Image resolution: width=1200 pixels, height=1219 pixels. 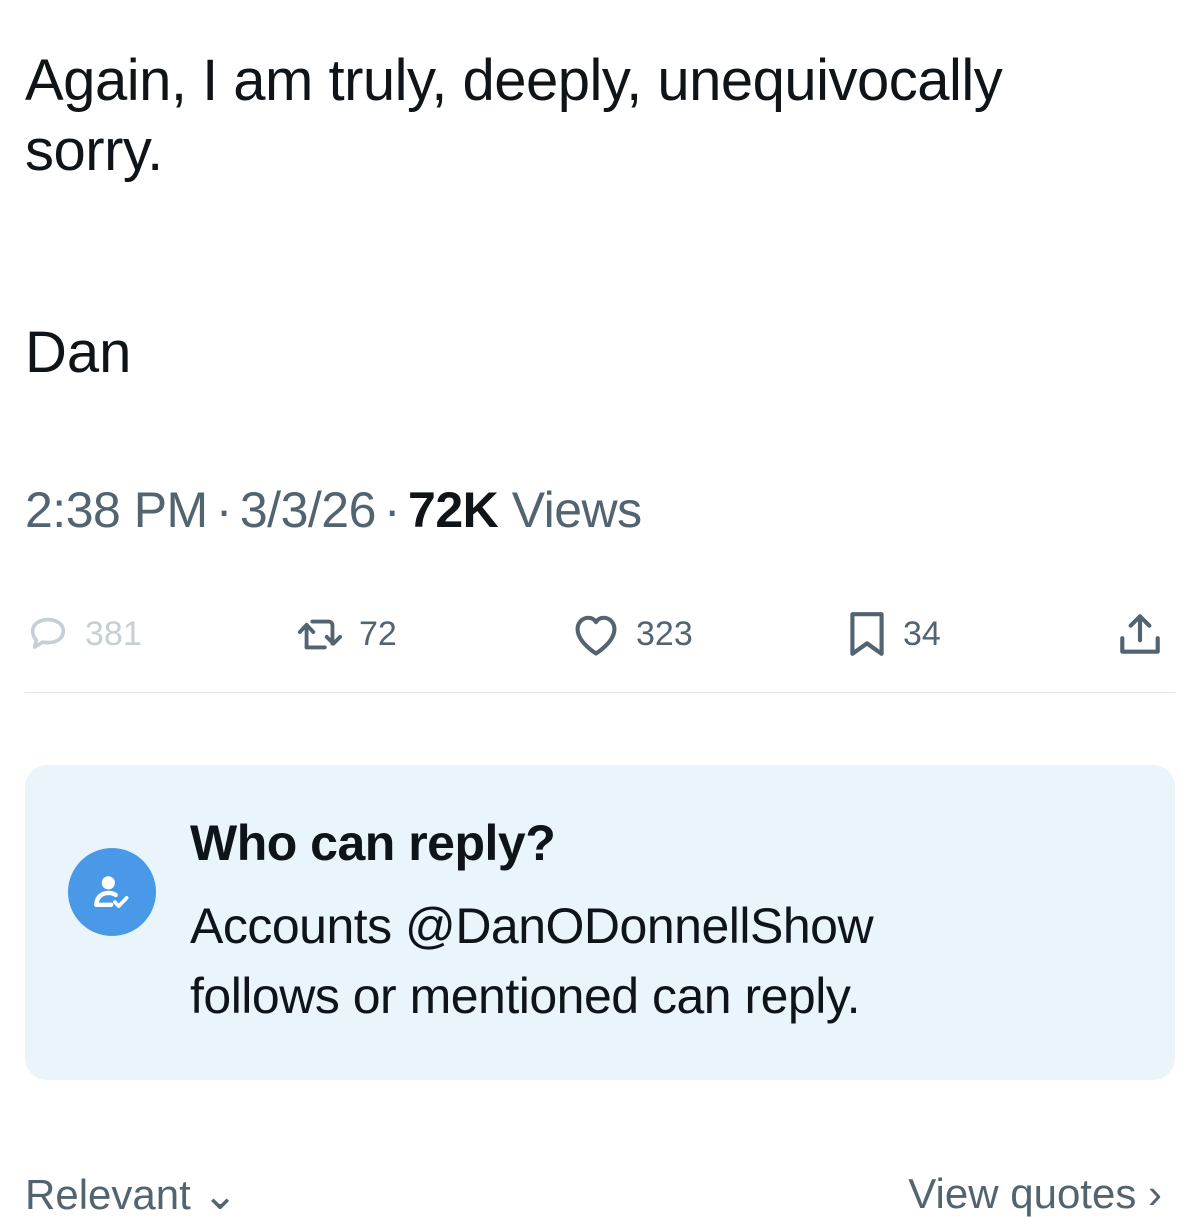 What do you see at coordinates (378, 633) in the screenshot?
I see `retweet-count: 72` at bounding box center [378, 633].